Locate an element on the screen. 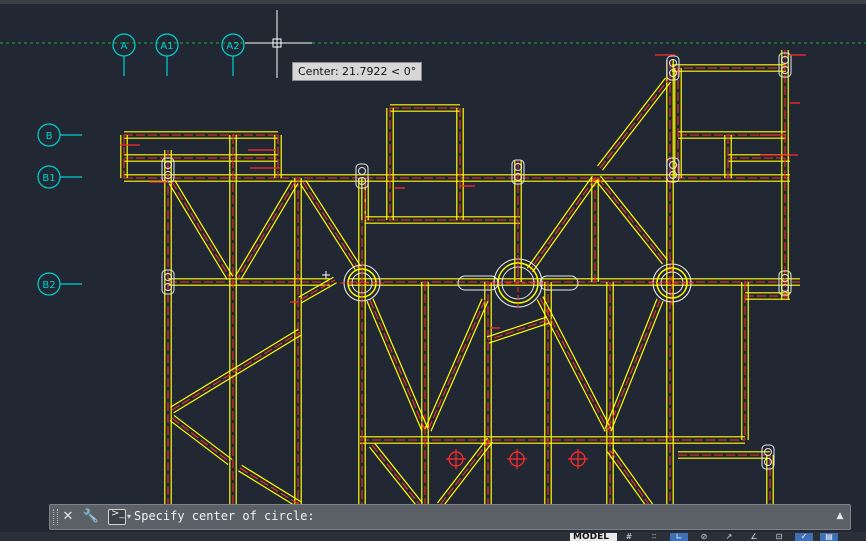 The image size is (866, 541). grid-bubble-label: B is located at coordinates (49, 136).